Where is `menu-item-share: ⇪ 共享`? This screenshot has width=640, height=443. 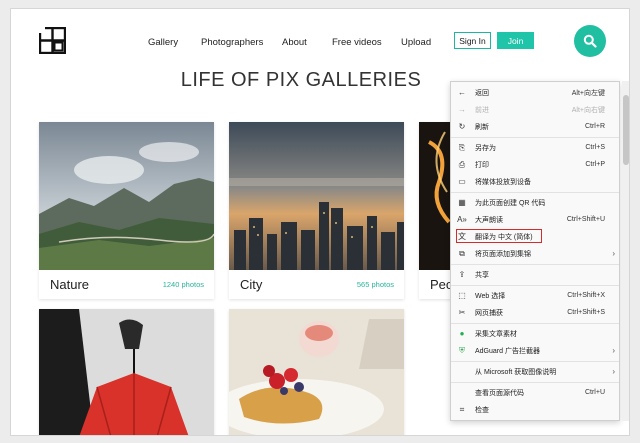 menu-item-share: ⇪ 共享 is located at coordinates (535, 274).